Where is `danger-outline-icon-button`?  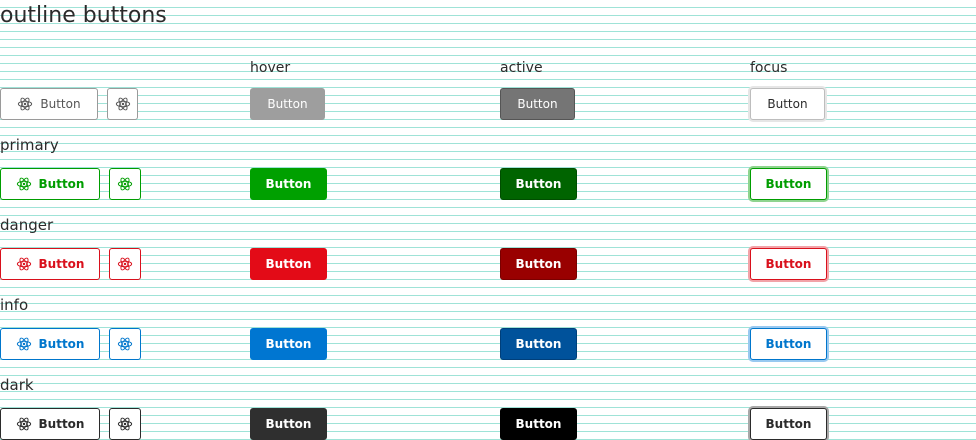
danger-outline-icon-button is located at coordinates (125, 264).